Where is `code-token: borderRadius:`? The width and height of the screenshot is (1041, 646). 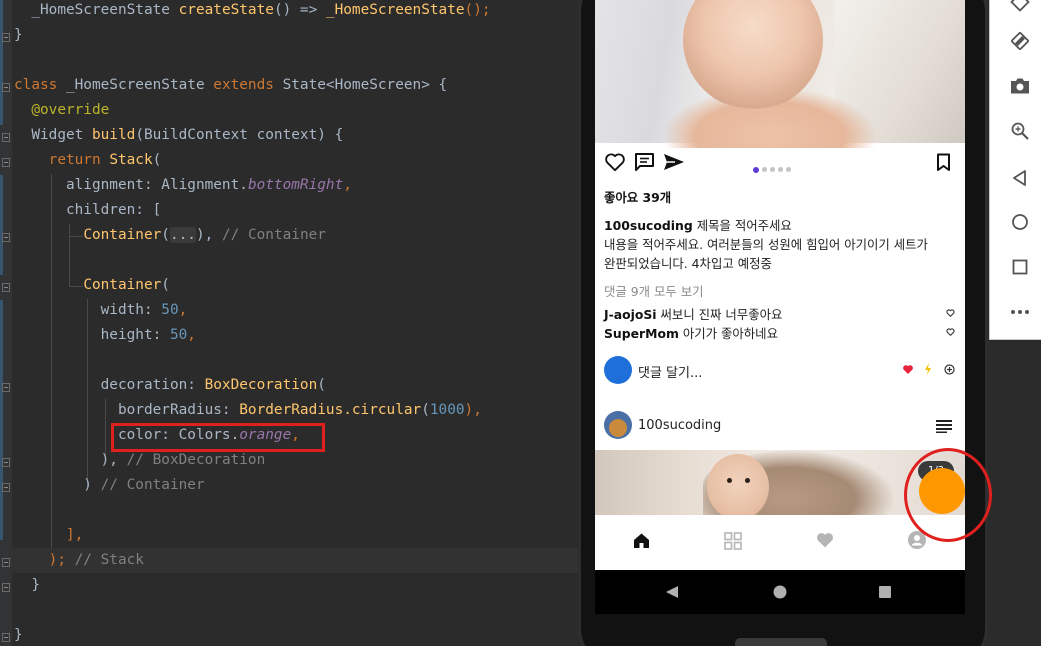
code-token: borderRadius: is located at coordinates (127, 410).